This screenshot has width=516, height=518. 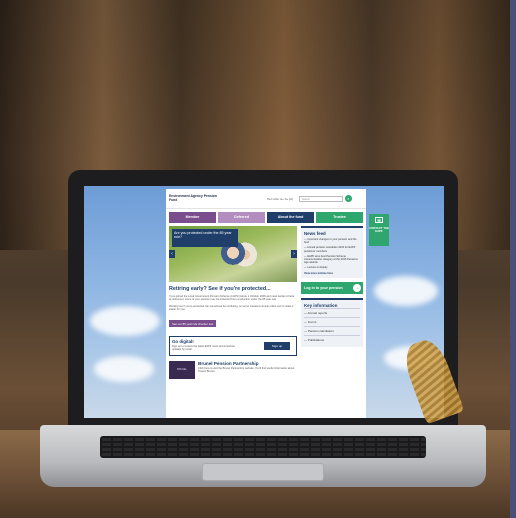 I want to click on login-label: Log in to your pension, so click(x=323, y=287).